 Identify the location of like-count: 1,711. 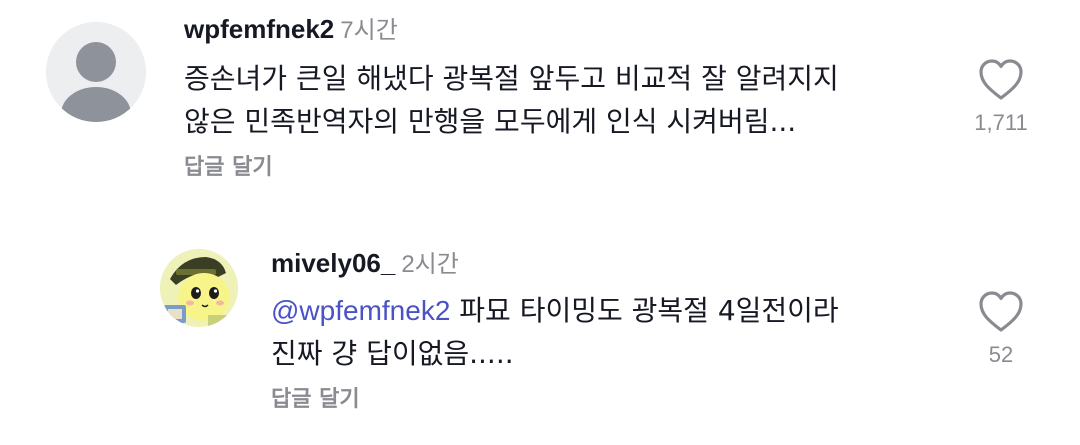
(1001, 122).